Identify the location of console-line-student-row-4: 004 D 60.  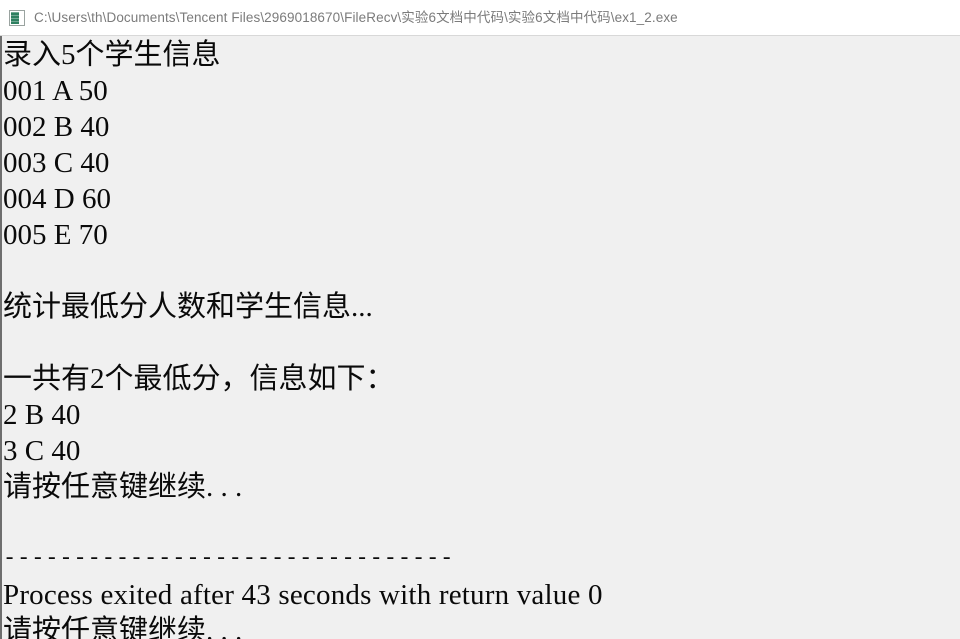
(57, 199).